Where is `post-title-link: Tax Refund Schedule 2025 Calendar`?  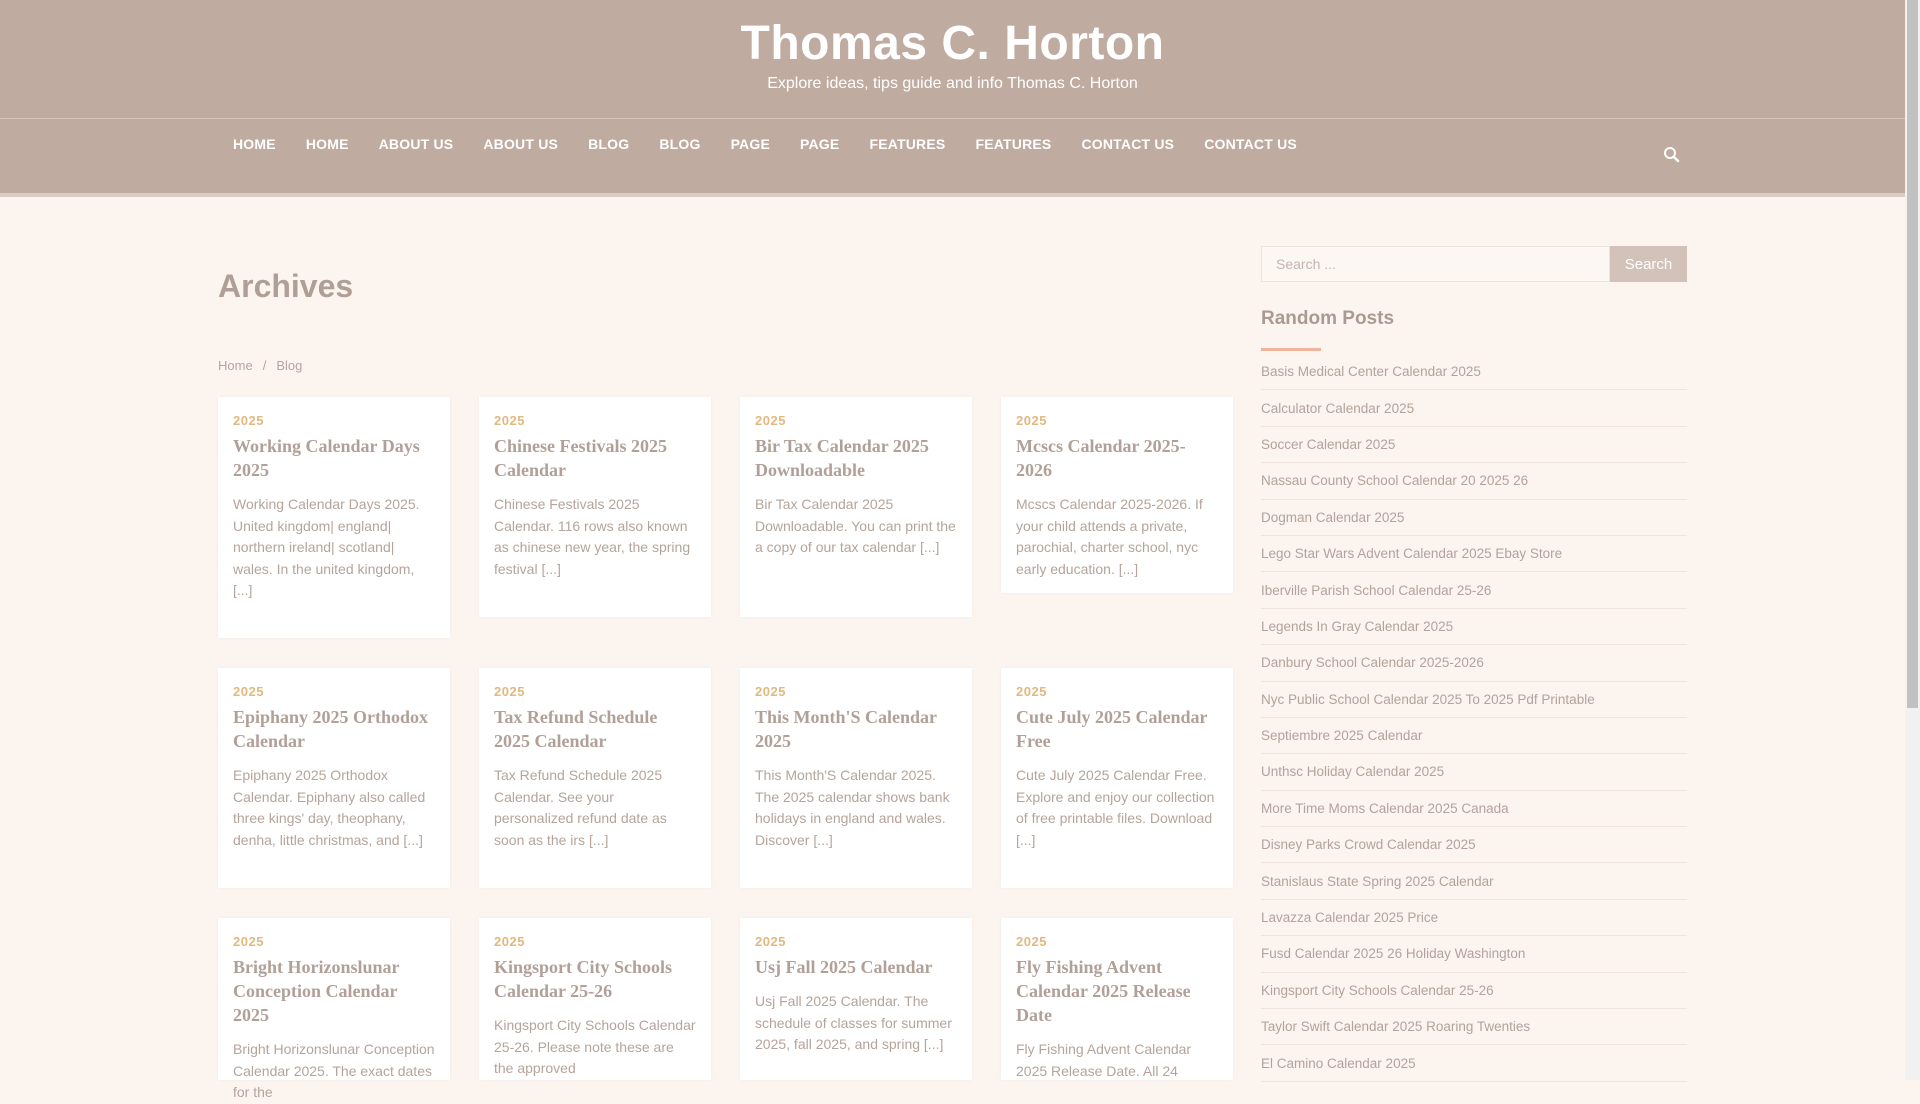
post-title-link: Tax Refund Schedule 2025 Calendar is located at coordinates (595, 729).